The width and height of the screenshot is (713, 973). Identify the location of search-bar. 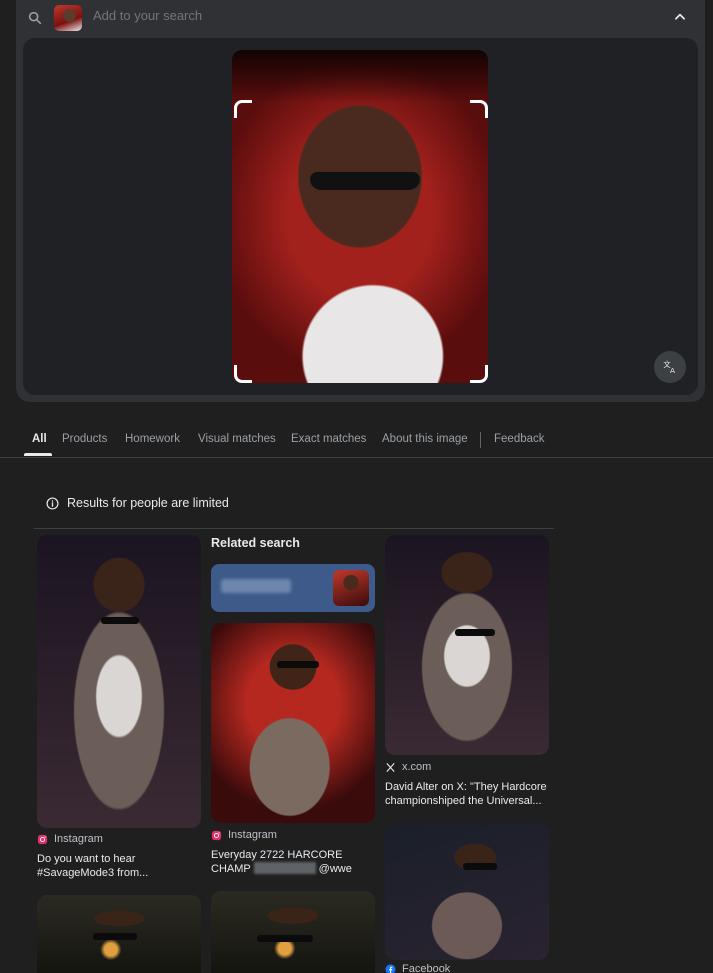
(360, 18).